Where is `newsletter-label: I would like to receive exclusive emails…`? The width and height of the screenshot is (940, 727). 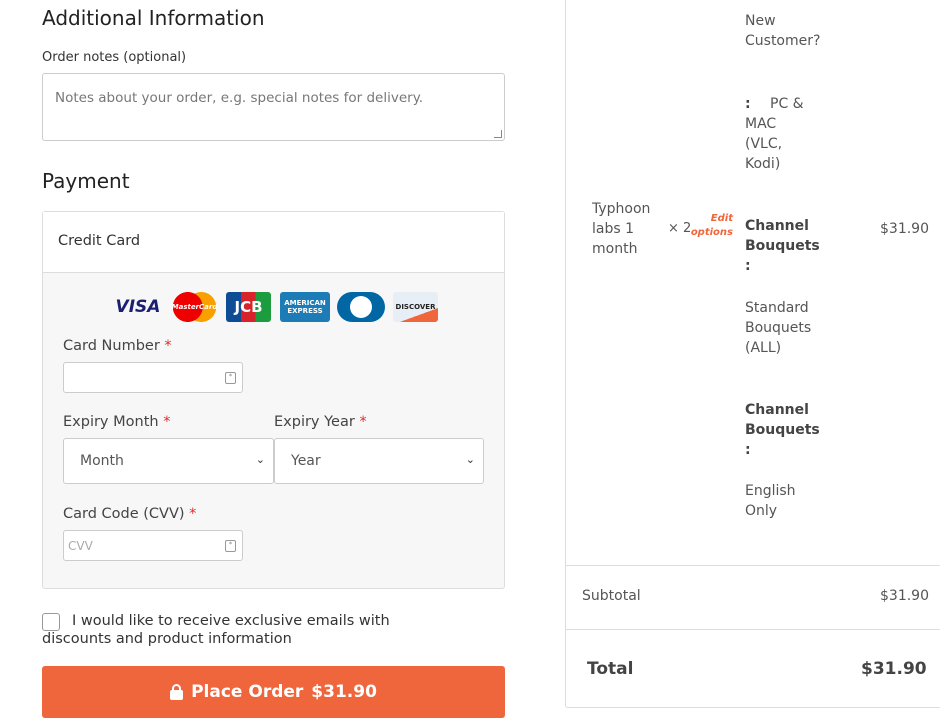 newsletter-label: I would like to receive exclusive emails… is located at coordinates (216, 630).